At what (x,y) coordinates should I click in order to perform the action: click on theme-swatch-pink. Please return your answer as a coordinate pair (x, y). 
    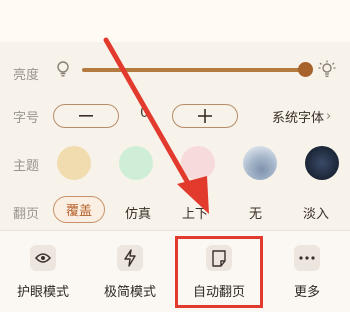
    Looking at the image, I should click on (198, 163).